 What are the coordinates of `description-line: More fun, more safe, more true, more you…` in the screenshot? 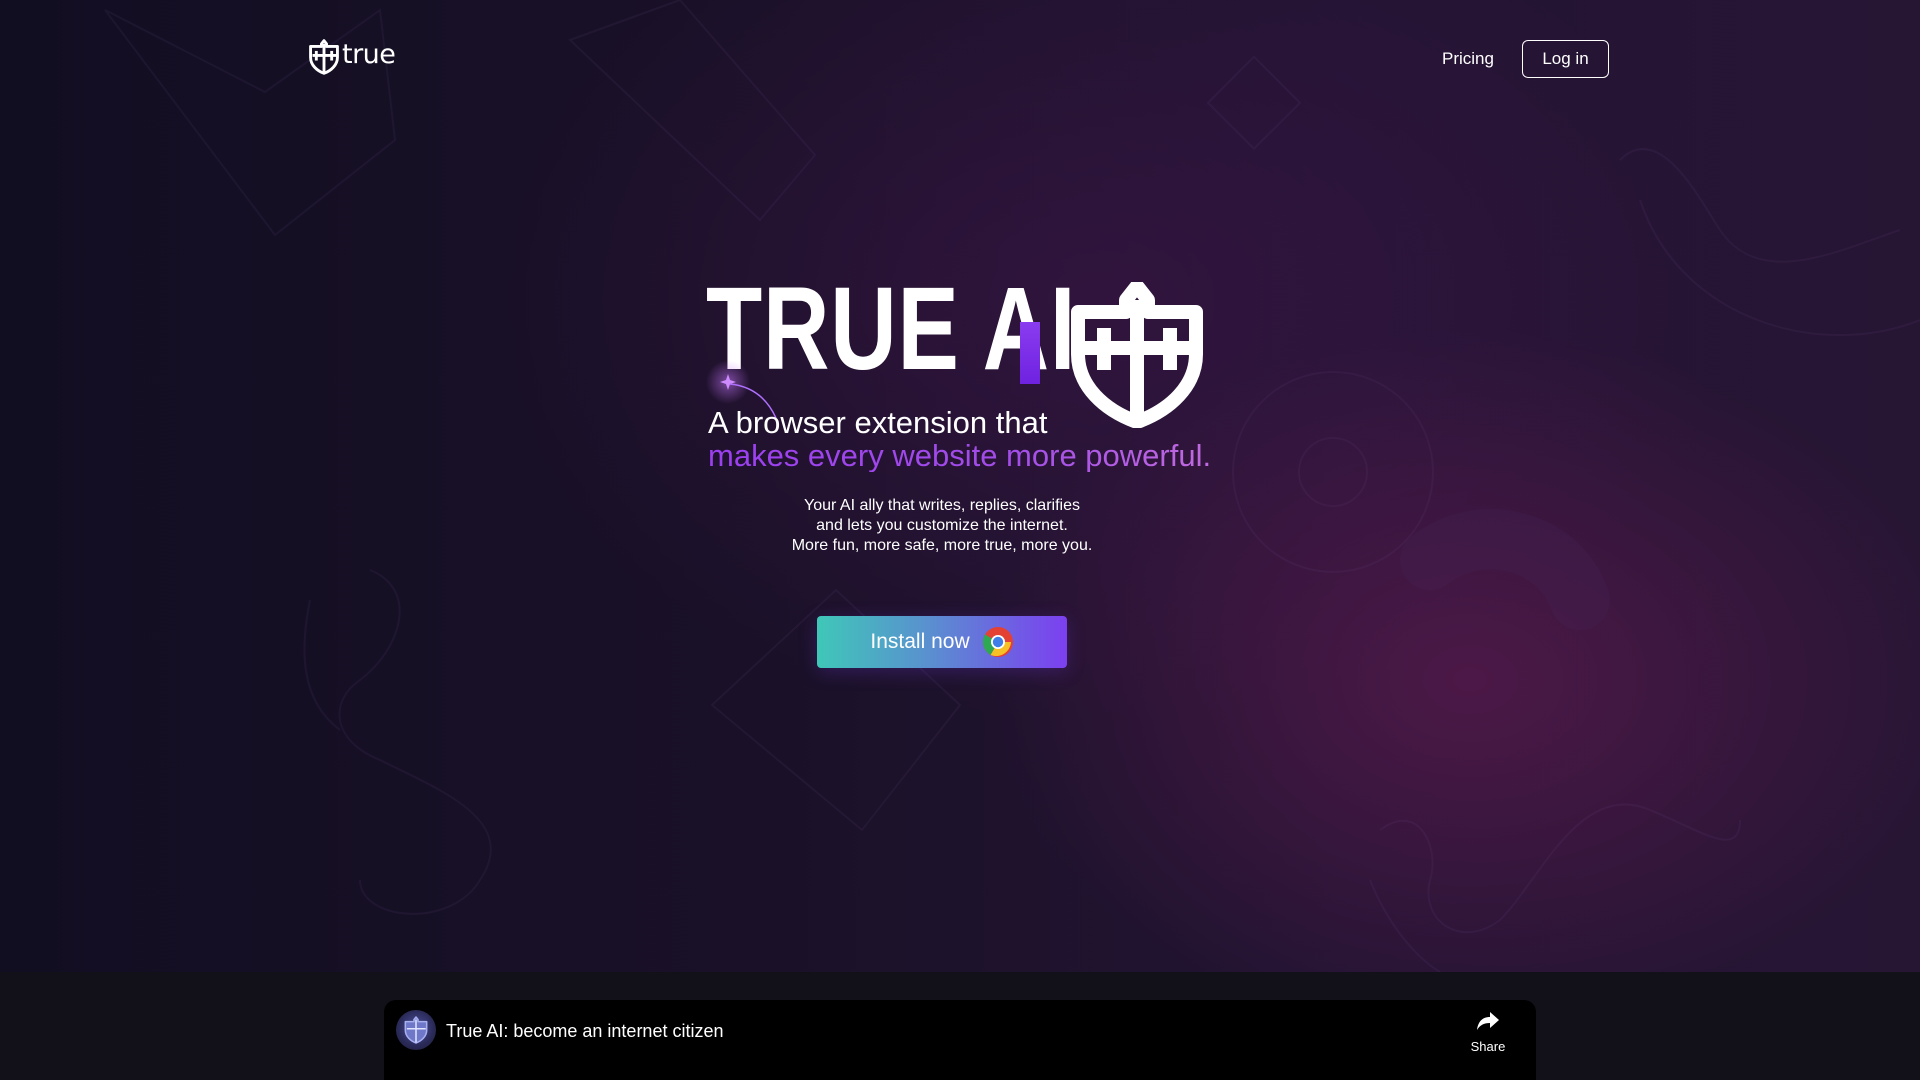 It's located at (942, 545).